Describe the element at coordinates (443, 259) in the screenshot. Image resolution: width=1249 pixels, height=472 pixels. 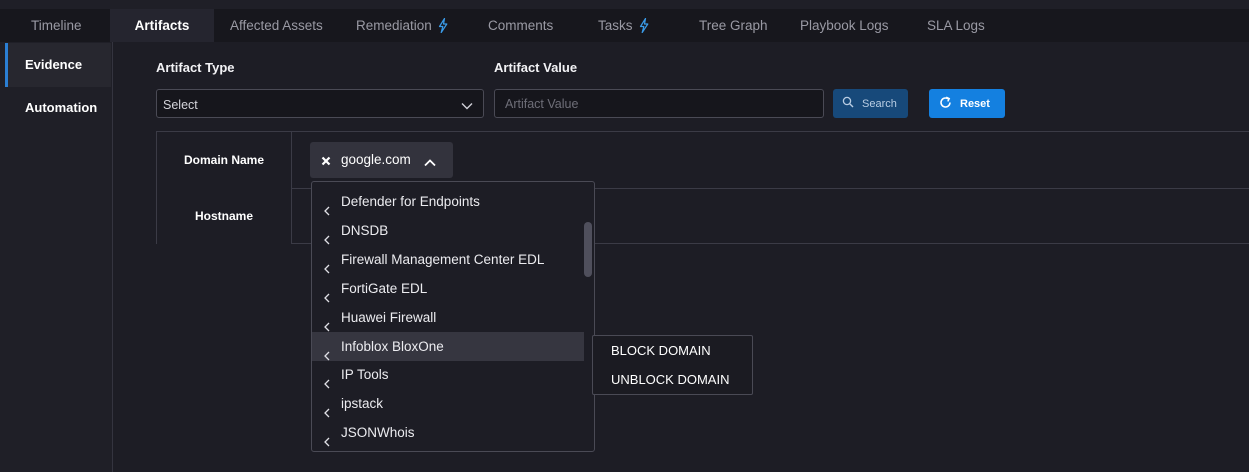
I see `list-item-label: Firewall Management Center EDL` at that location.